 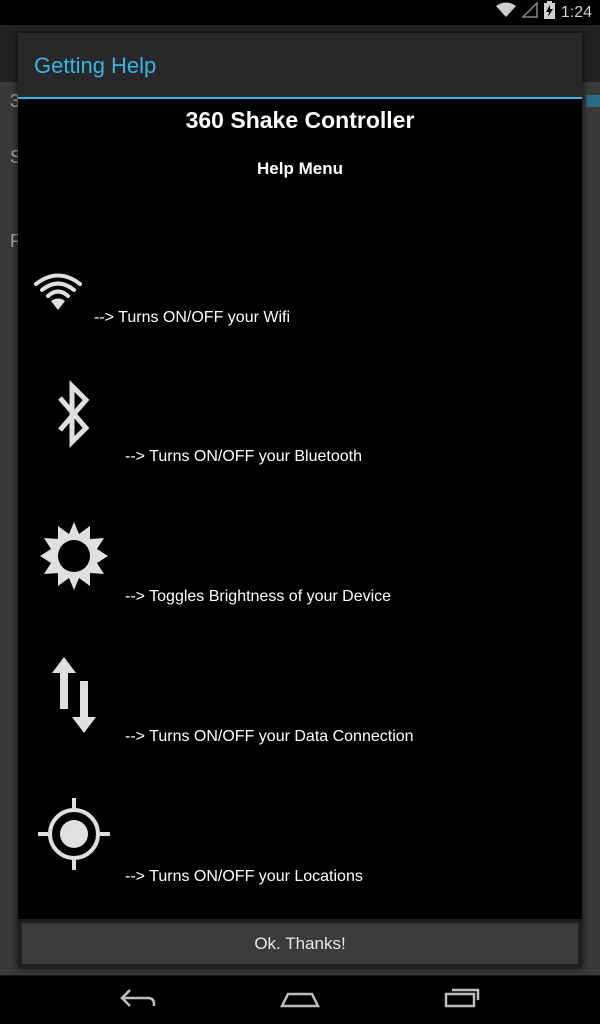 I want to click on battery-charging-icon, so click(x=549, y=12).